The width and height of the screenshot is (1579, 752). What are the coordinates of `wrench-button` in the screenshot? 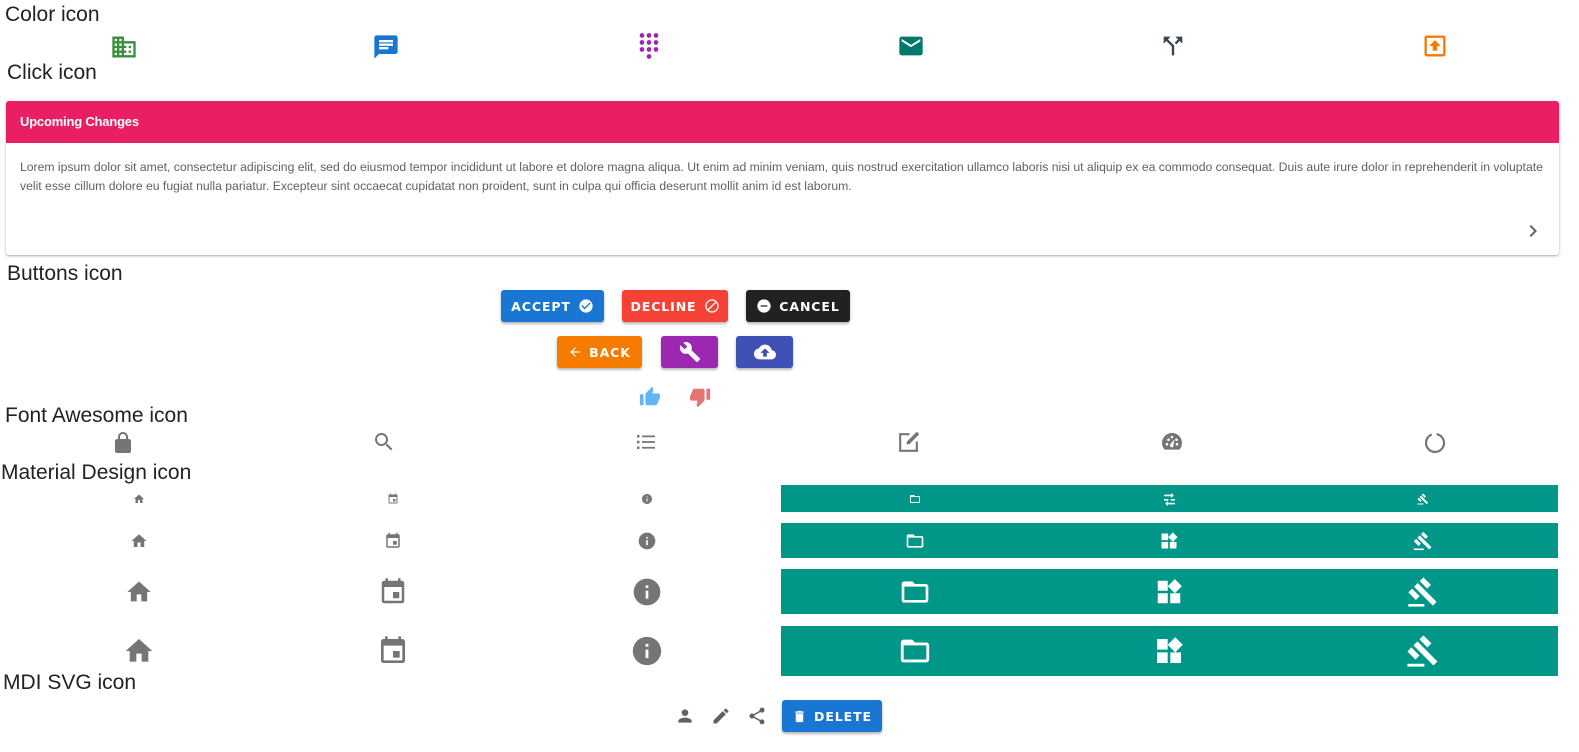 It's located at (689, 352).